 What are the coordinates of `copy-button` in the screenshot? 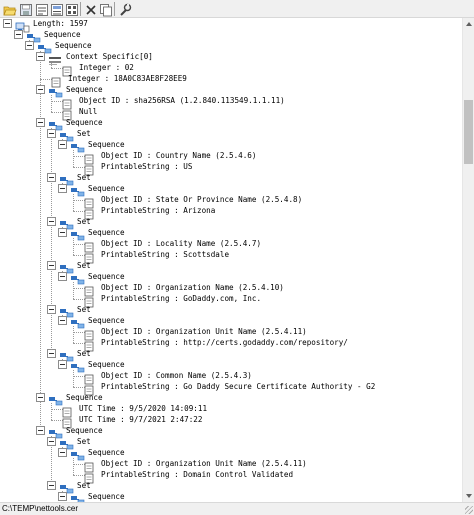 It's located at (106, 9).